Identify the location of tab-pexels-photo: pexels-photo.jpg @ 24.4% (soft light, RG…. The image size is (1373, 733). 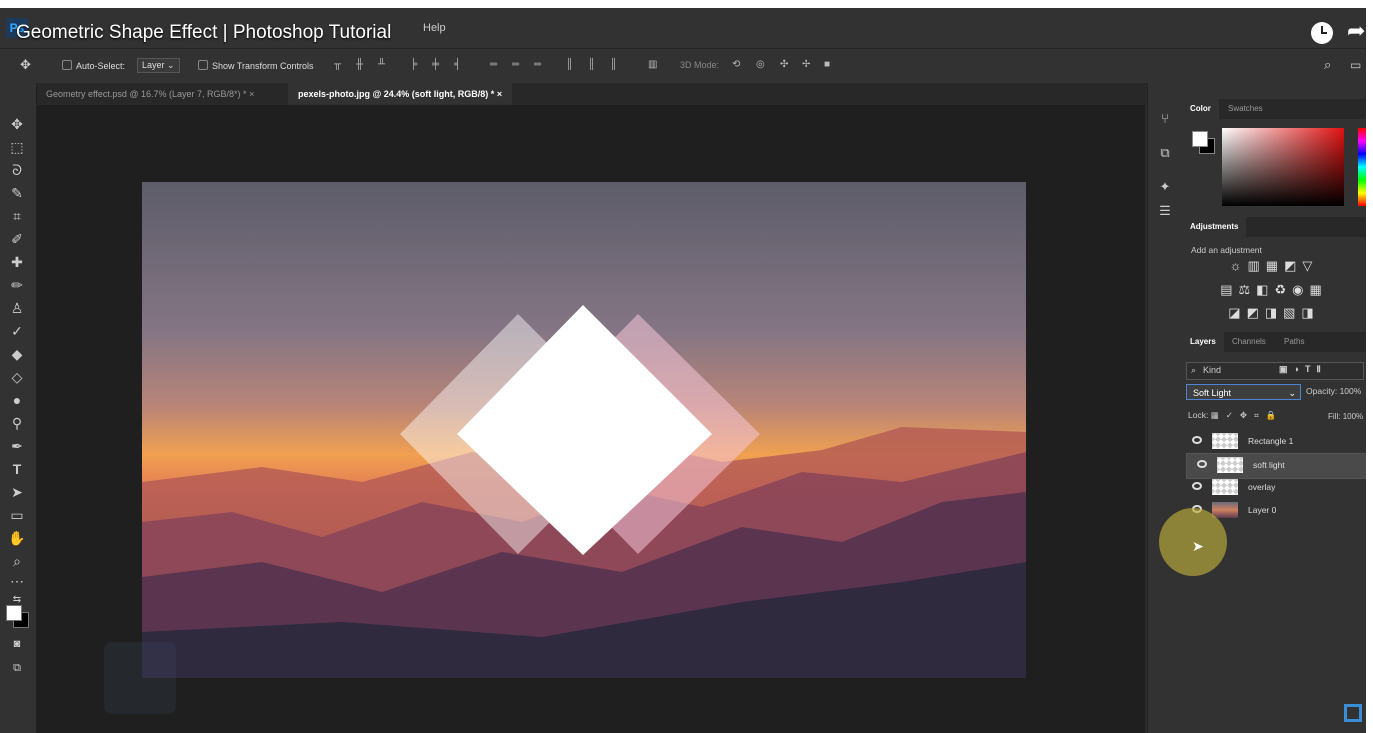
(400, 94).